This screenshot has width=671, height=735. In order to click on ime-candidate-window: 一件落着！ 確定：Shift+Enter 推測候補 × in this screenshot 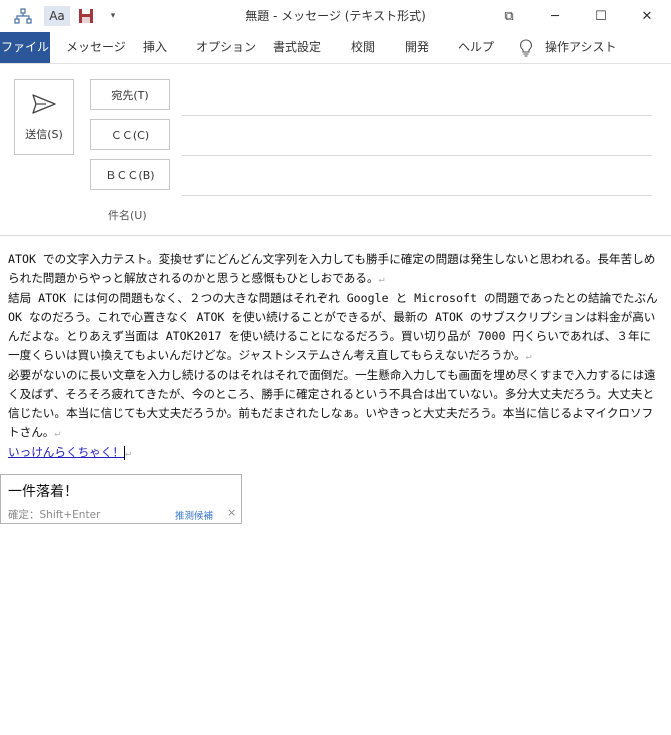, I will do `click(121, 499)`.